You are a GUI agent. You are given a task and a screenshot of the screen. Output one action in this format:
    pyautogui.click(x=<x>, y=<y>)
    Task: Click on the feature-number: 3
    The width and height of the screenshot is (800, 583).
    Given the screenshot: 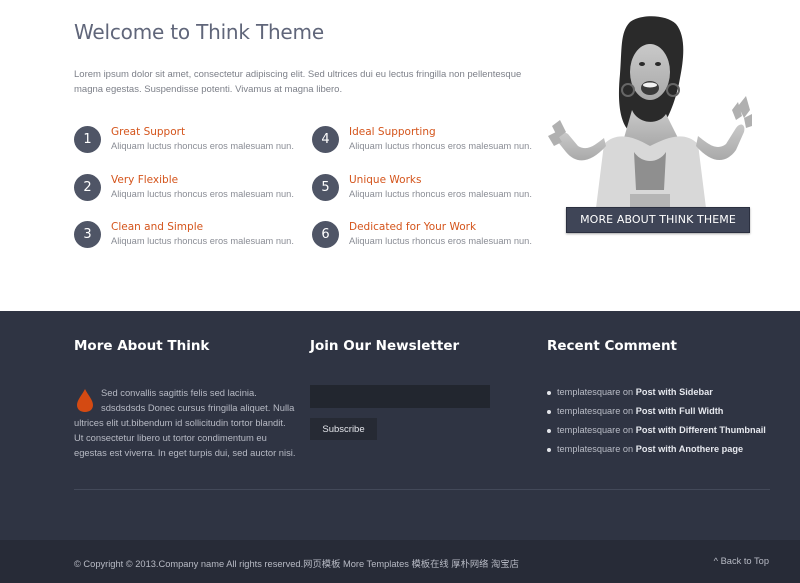 What is the action you would take?
    pyautogui.click(x=87, y=234)
    